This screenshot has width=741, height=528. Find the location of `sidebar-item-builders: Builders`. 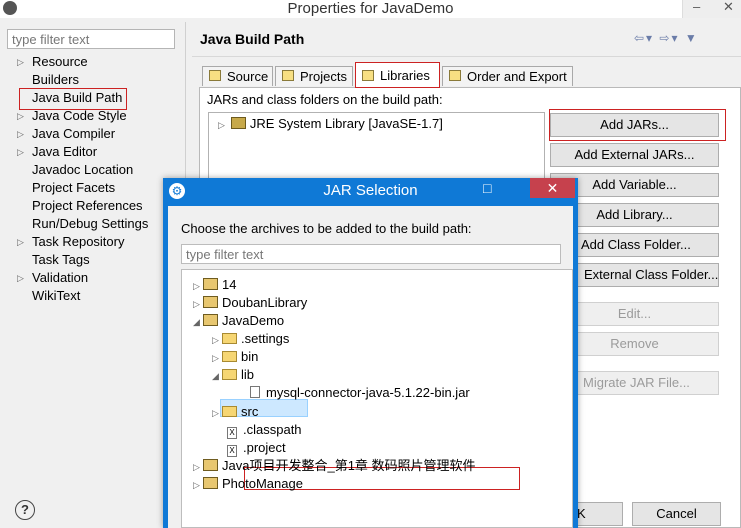

sidebar-item-builders: Builders is located at coordinates (55, 80).